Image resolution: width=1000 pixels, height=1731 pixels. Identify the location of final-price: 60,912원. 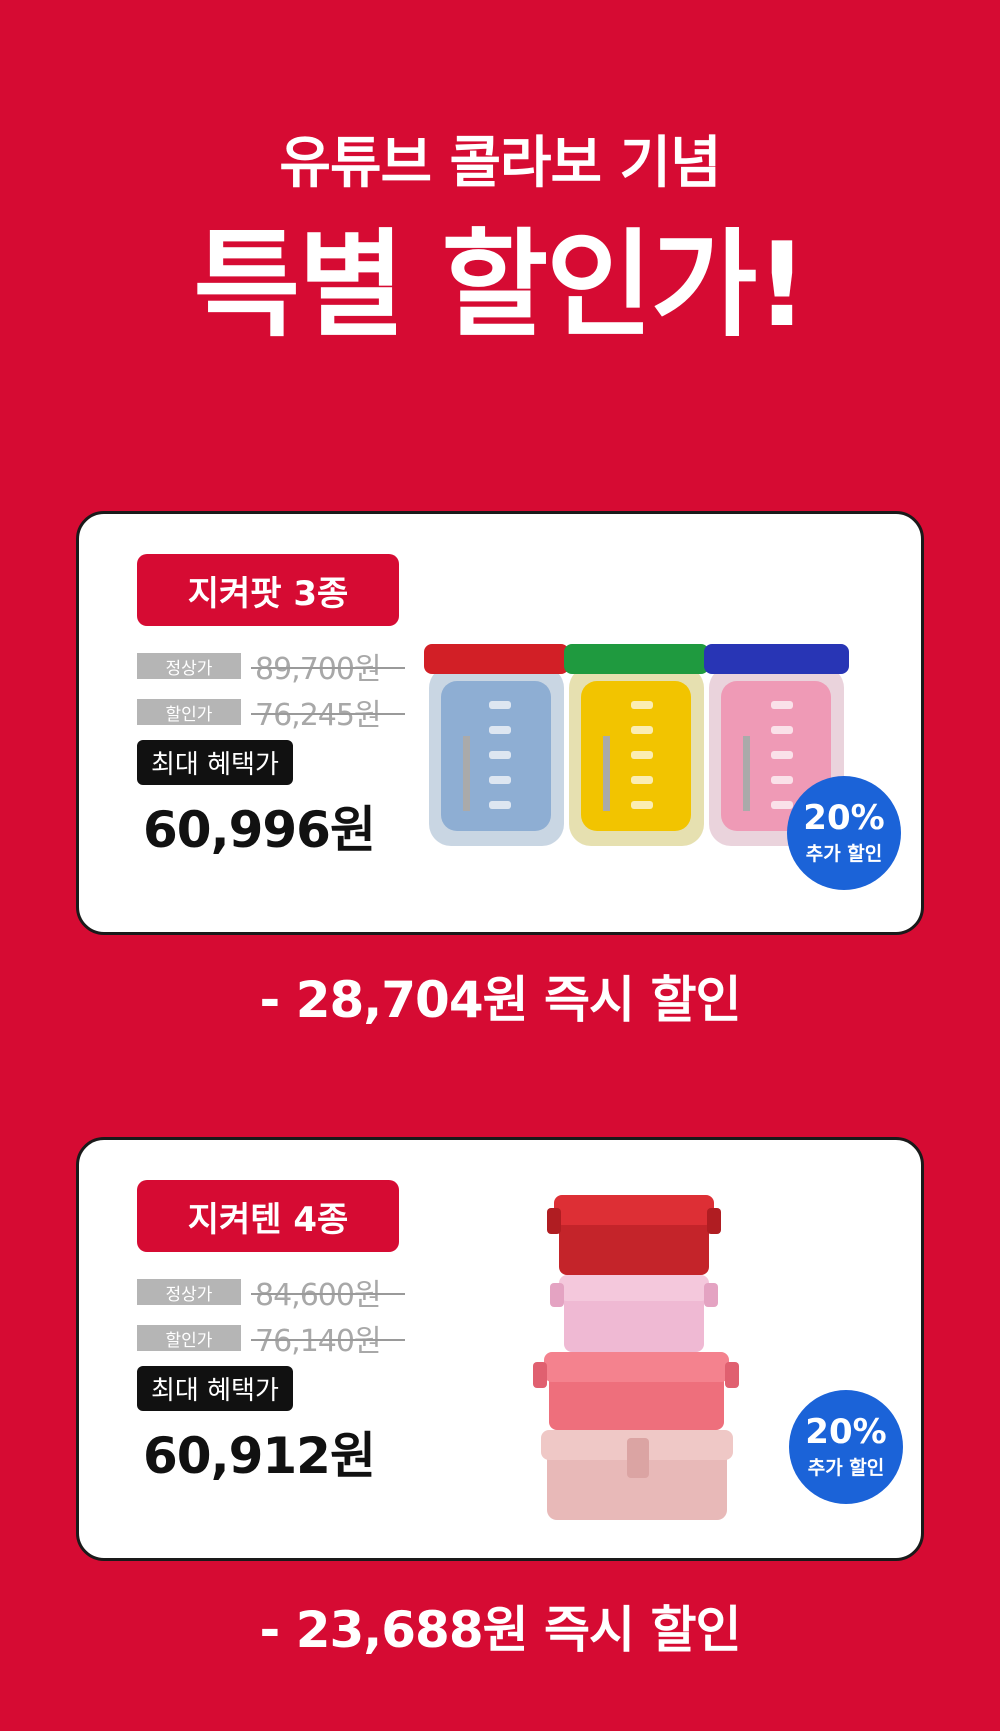
(259, 1456).